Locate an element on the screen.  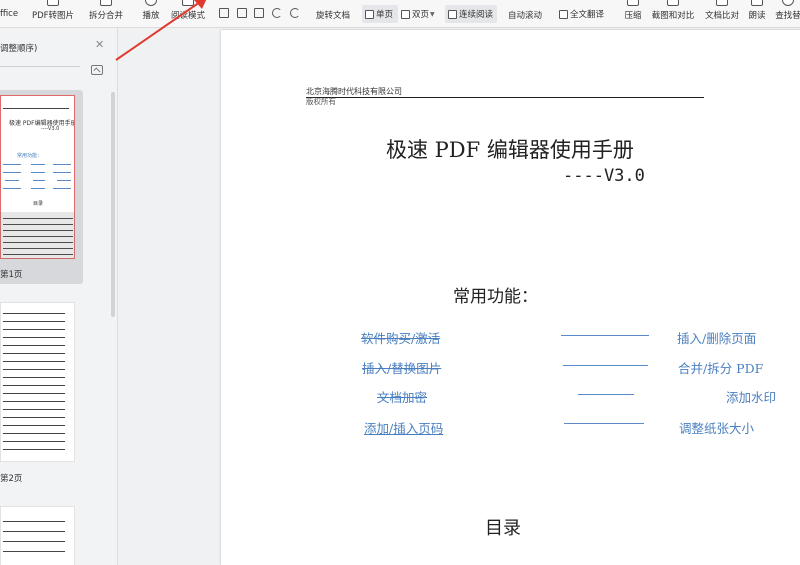
compress-label: 压缩 is located at coordinates (633, 16).